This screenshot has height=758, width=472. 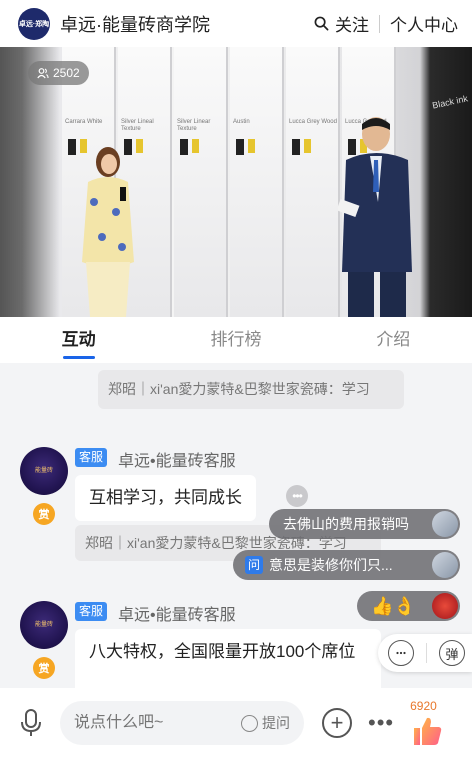 I want to click on tile-panel: Lucca Grey Wood, so click(x=313, y=182).